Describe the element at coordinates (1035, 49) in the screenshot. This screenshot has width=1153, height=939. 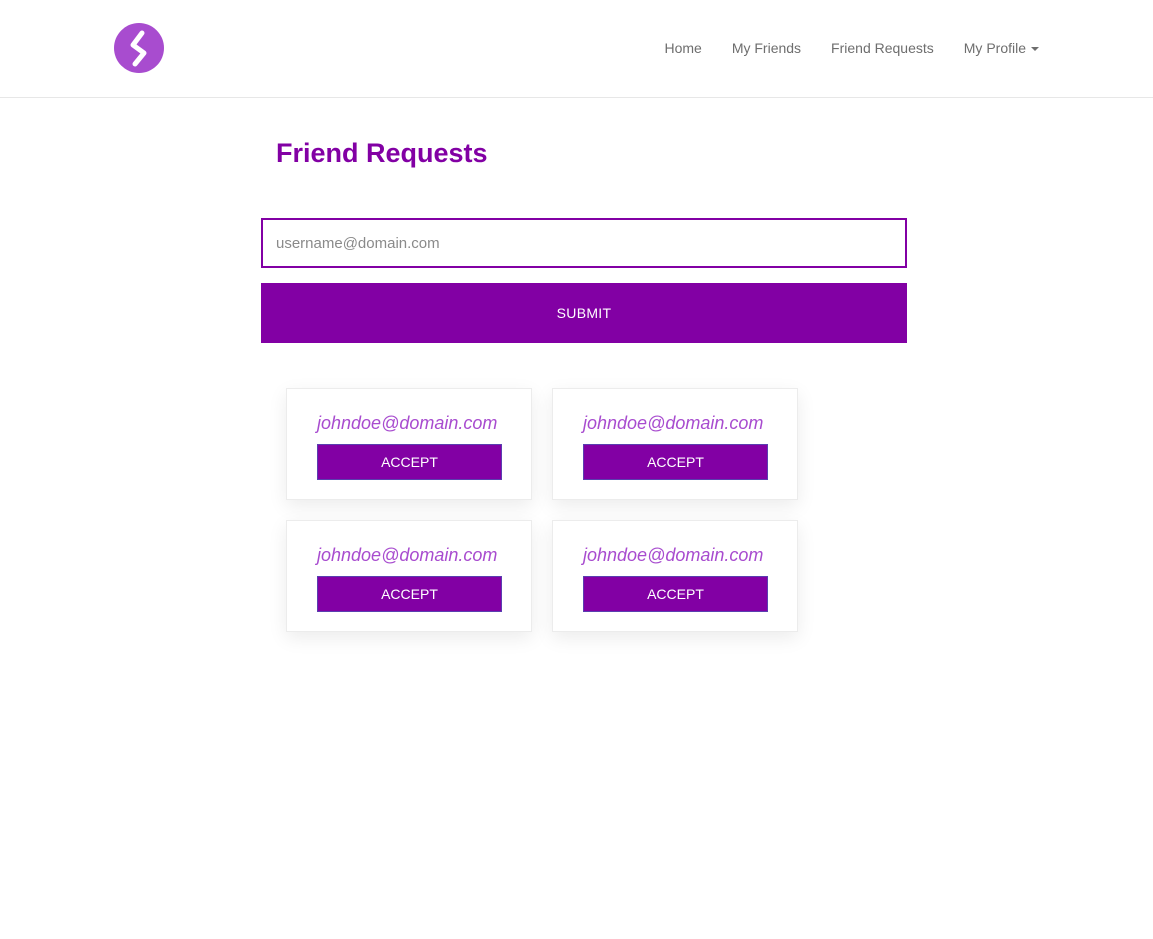
I see `caret-down-icon` at that location.